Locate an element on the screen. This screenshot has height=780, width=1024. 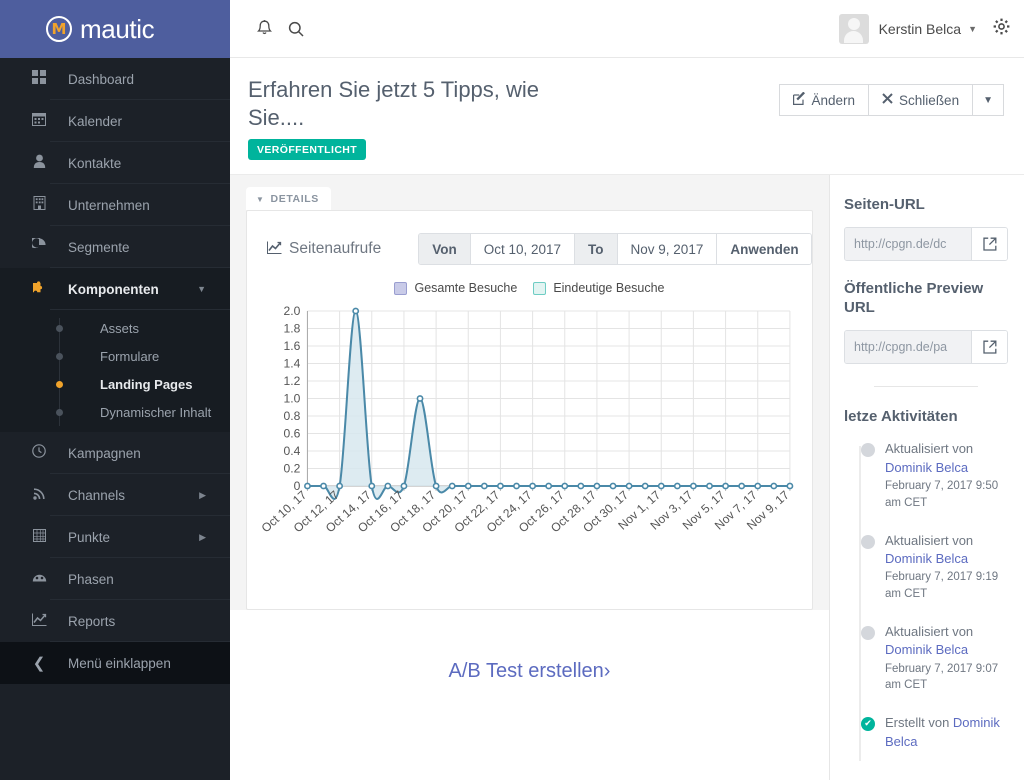
preview-url-input: http://cpgn.de/pa is located at coordinates (908, 346).